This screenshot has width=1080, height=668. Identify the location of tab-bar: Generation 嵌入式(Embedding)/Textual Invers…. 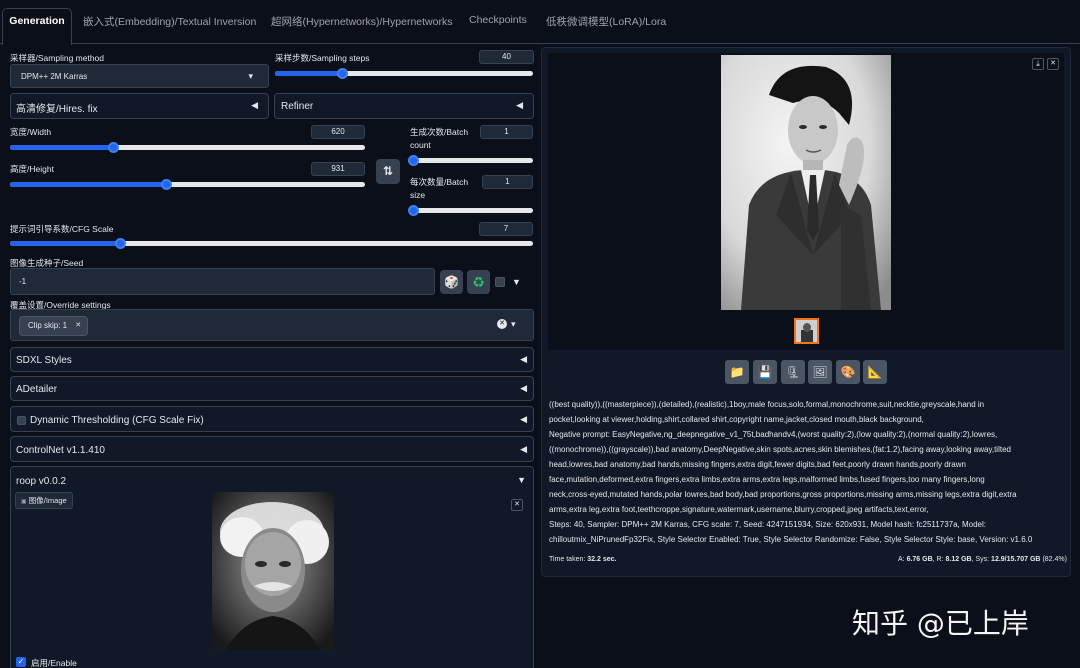
(540, 22).